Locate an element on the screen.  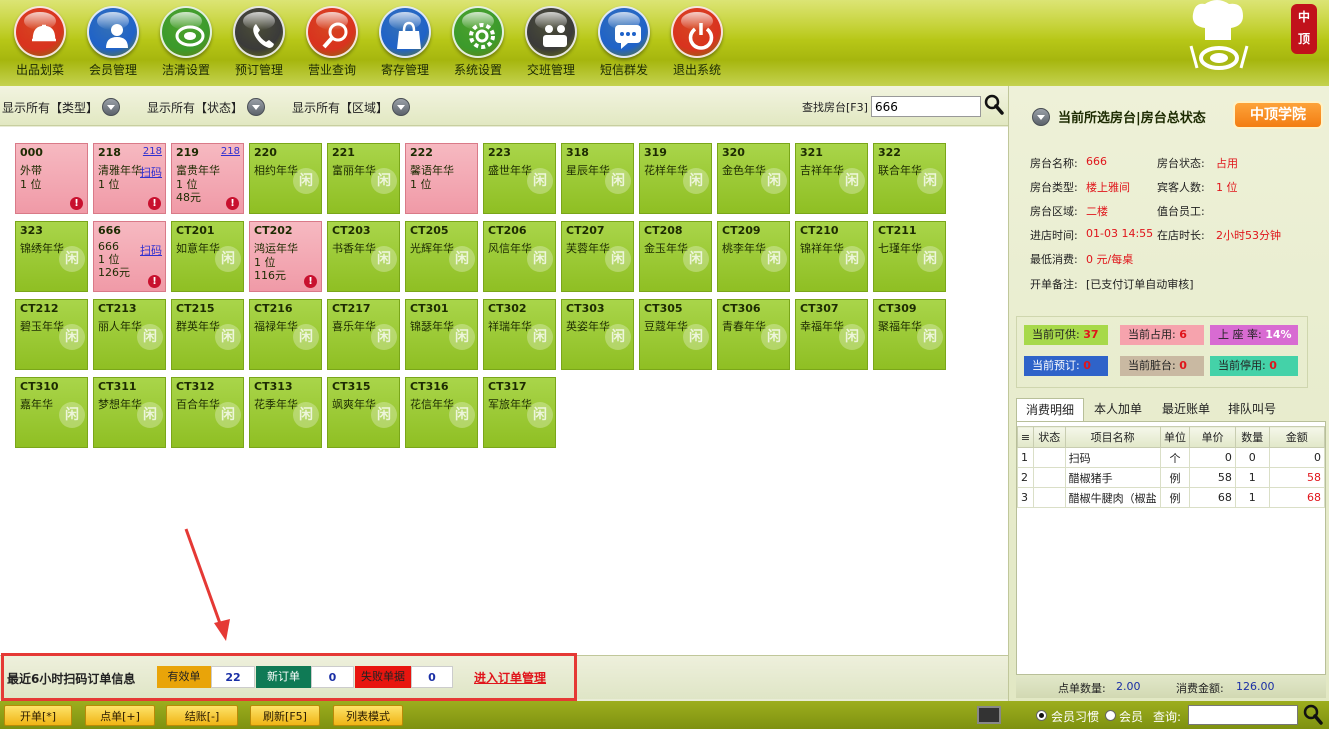
room-tile: 318 星辰年华闲 is located at coordinates (597, 178).